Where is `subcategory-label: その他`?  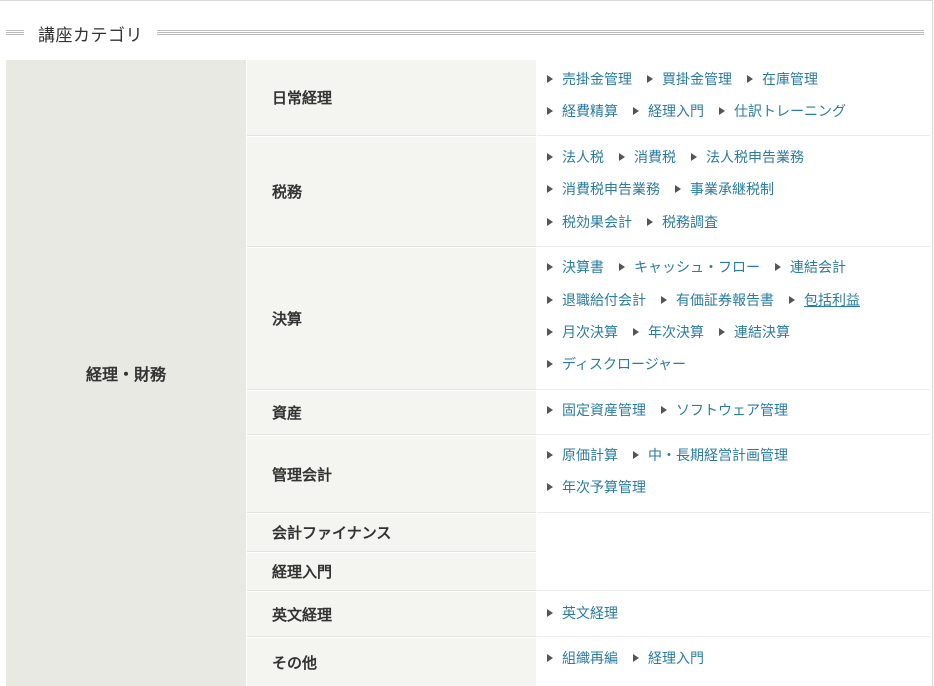 subcategory-label: その他 is located at coordinates (295, 662).